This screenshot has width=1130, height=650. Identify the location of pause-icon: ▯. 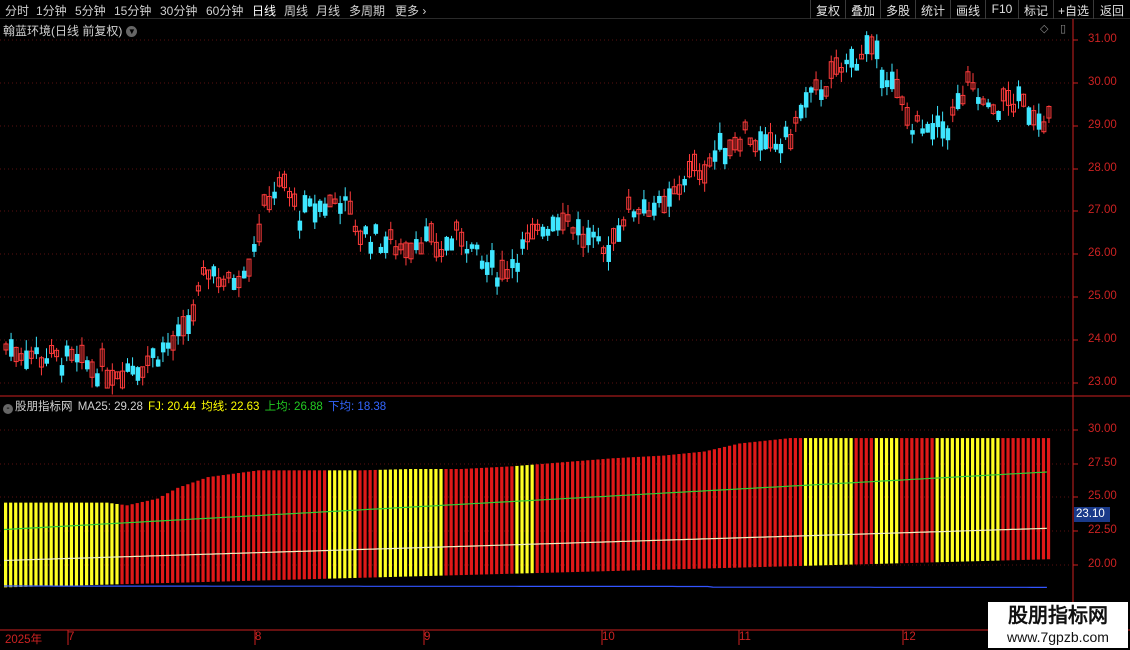
(1063, 28).